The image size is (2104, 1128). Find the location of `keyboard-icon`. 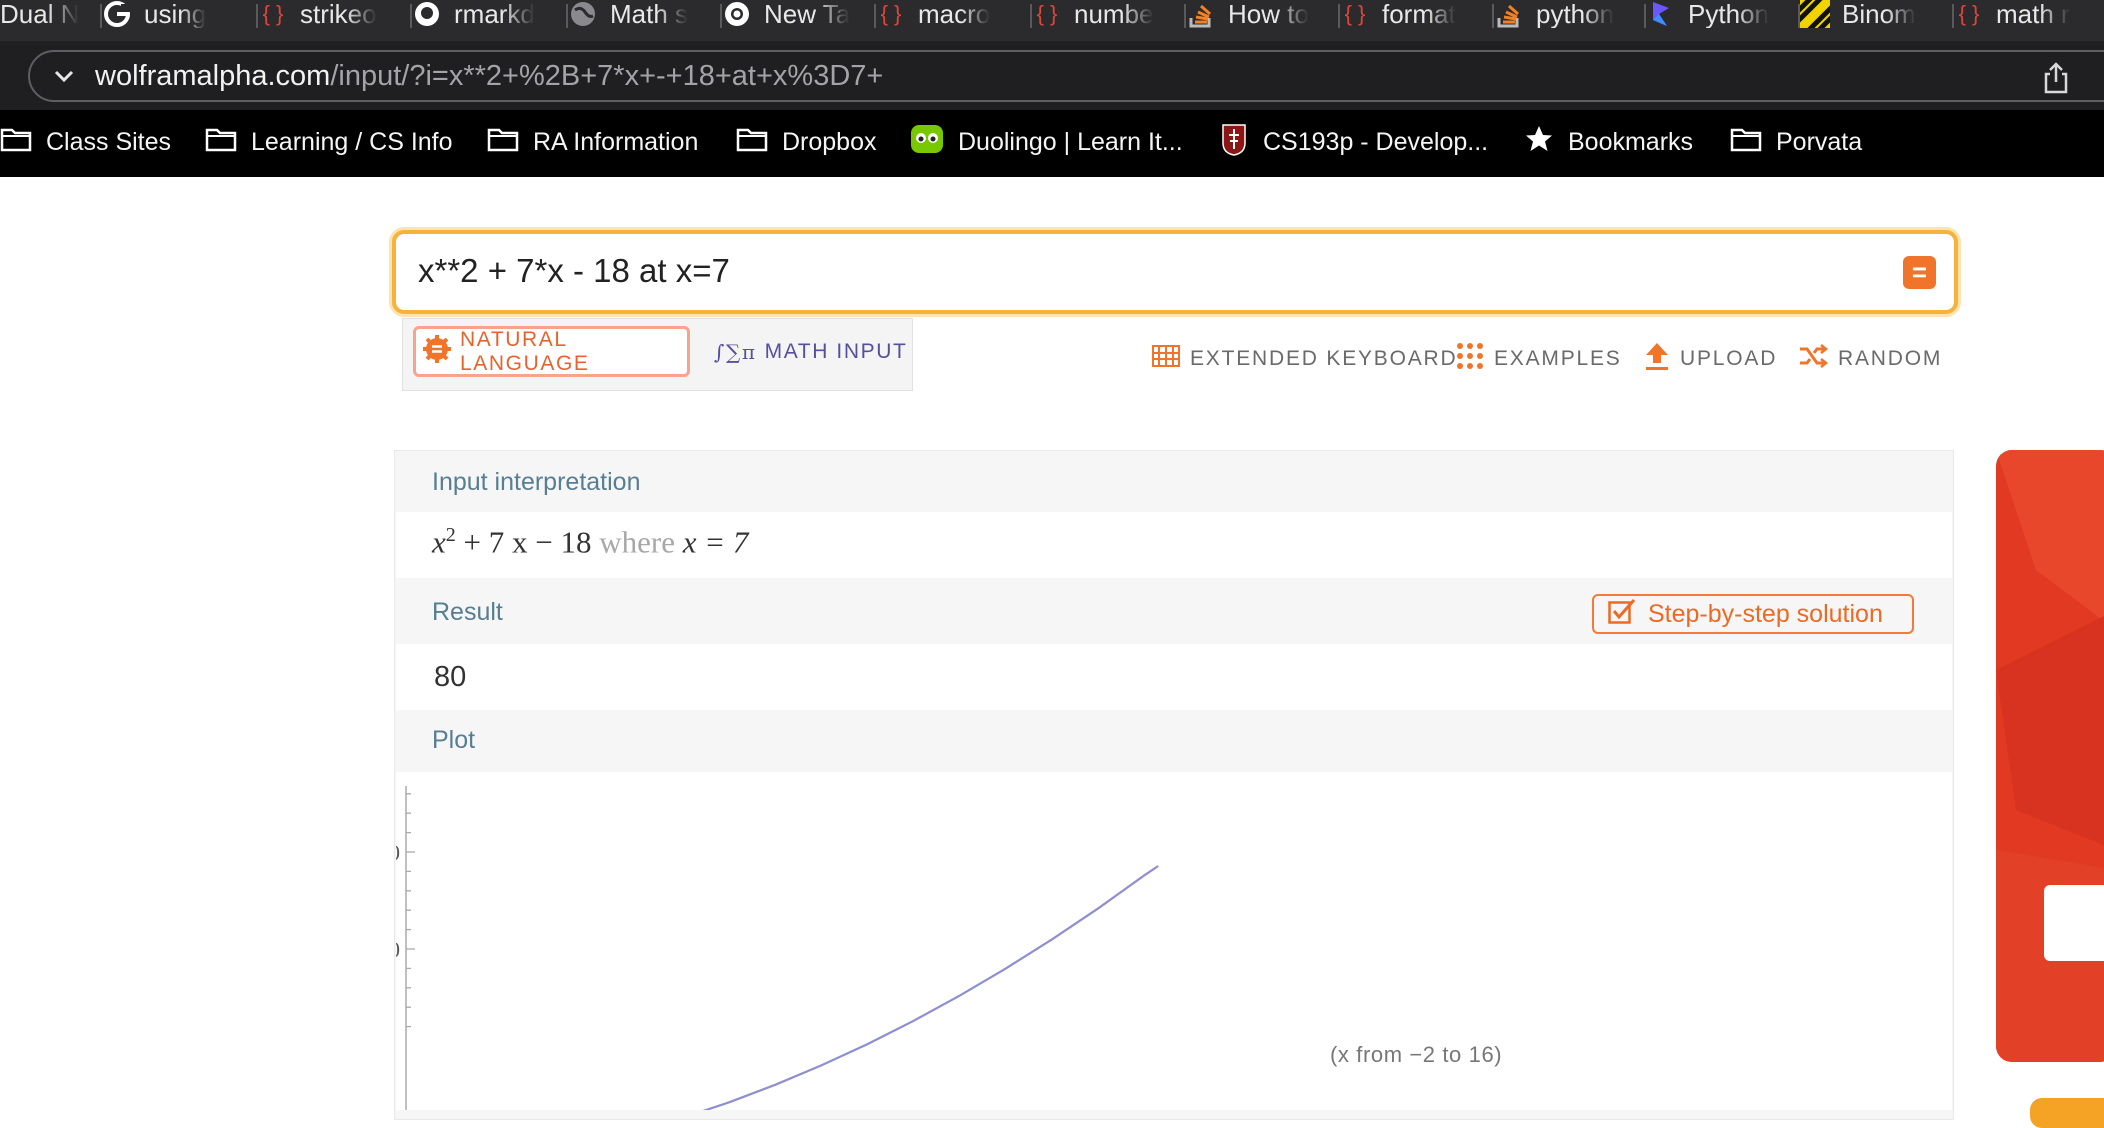

keyboard-icon is located at coordinates (1166, 359).